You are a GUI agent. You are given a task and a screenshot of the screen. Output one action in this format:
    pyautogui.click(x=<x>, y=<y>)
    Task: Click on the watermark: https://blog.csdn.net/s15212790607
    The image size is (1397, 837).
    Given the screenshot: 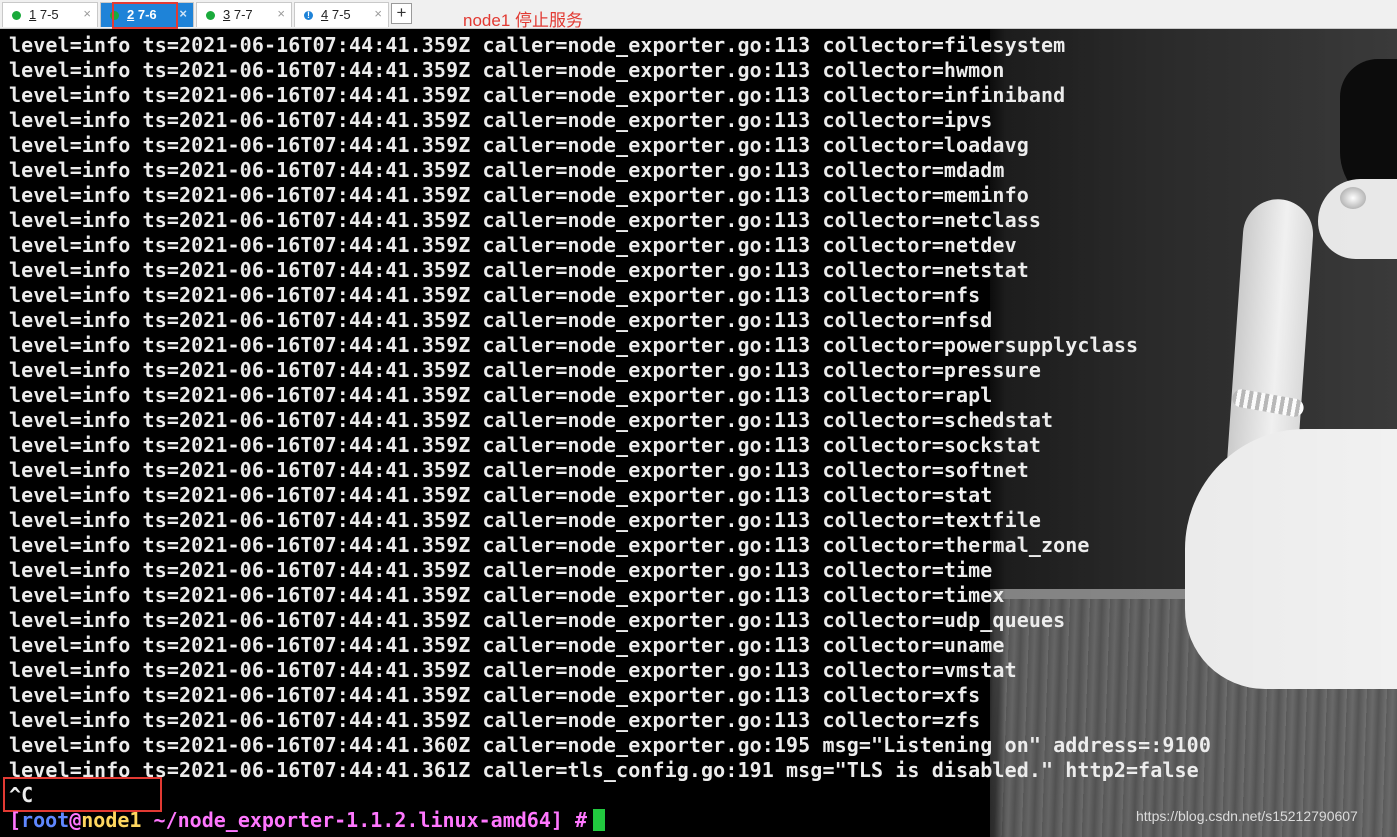 What is the action you would take?
    pyautogui.click(x=1247, y=816)
    